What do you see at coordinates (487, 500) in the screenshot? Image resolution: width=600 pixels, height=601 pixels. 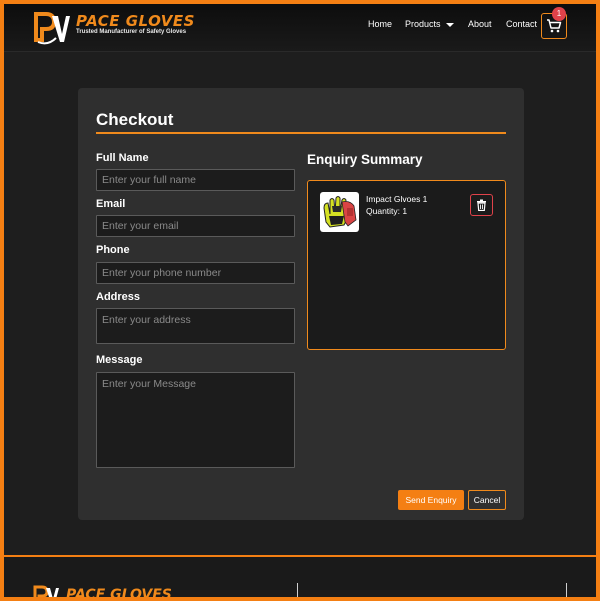 I see `cancel-button: Cancel` at bounding box center [487, 500].